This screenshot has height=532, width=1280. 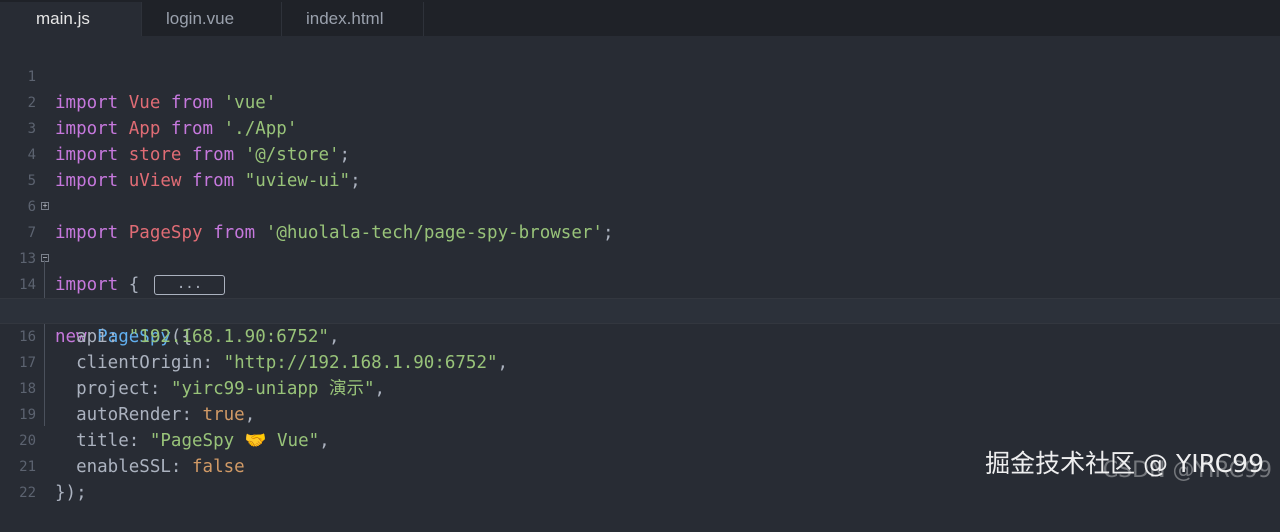 What do you see at coordinates (45, 206) in the screenshot?
I see `expand-fold-icon: +` at bounding box center [45, 206].